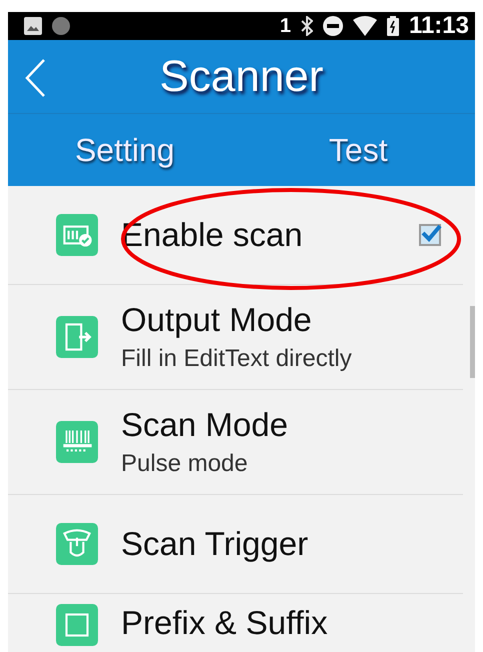 The width and height of the screenshot is (483, 652). Describe the element at coordinates (392, 26) in the screenshot. I see `battery-icon` at that location.